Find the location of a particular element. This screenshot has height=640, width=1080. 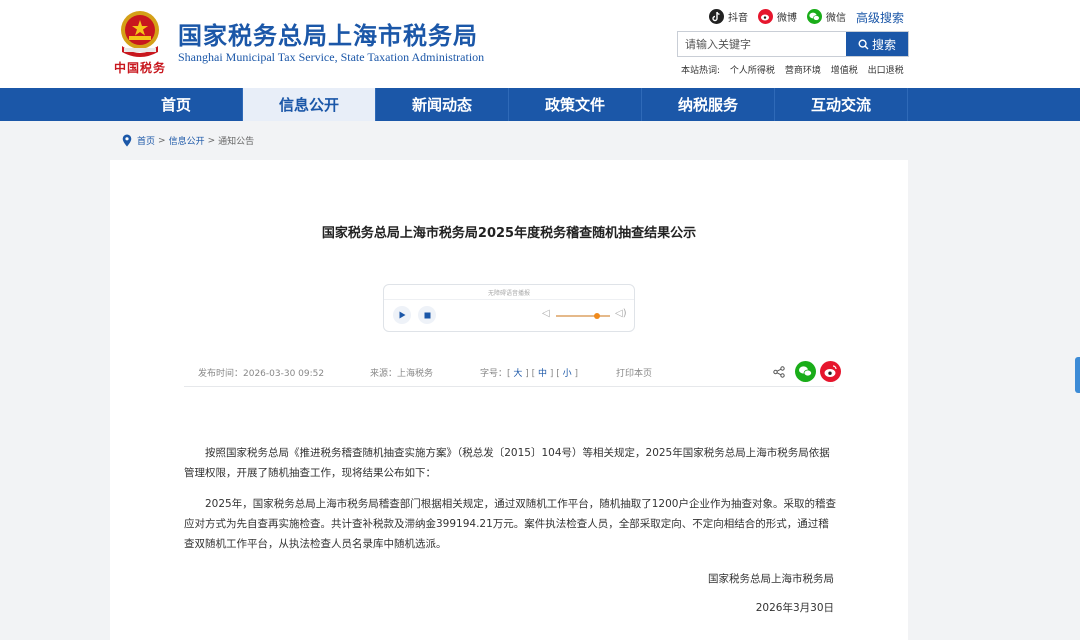

share-weixin-button is located at coordinates (805, 371).